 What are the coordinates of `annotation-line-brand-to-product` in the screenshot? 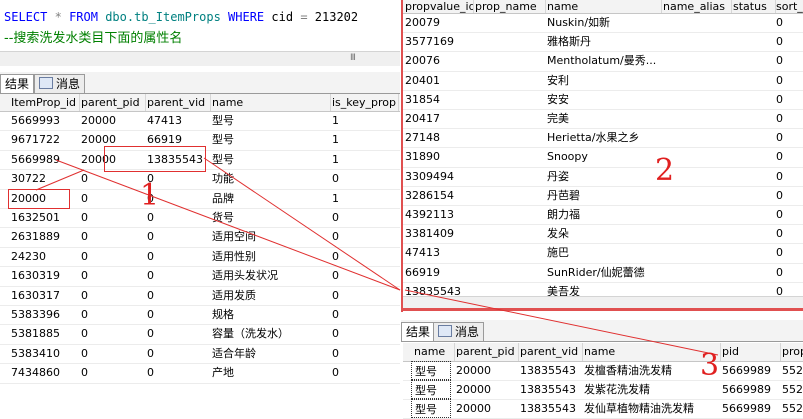 It's located at (561, 322).